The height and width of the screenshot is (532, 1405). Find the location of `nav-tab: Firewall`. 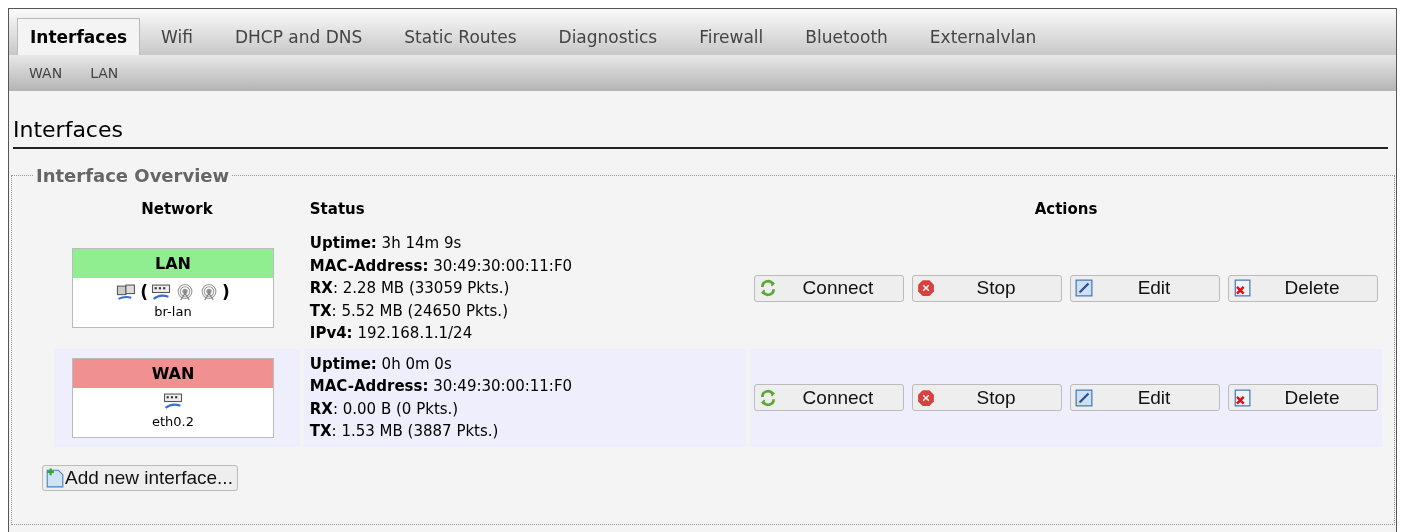

nav-tab: Firewall is located at coordinates (731, 38).